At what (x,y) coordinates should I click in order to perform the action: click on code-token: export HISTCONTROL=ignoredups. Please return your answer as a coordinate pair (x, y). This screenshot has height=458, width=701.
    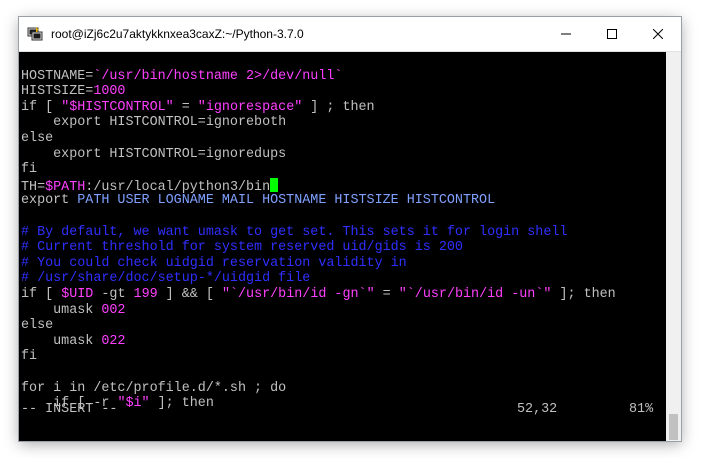
    Looking at the image, I should click on (154, 154).